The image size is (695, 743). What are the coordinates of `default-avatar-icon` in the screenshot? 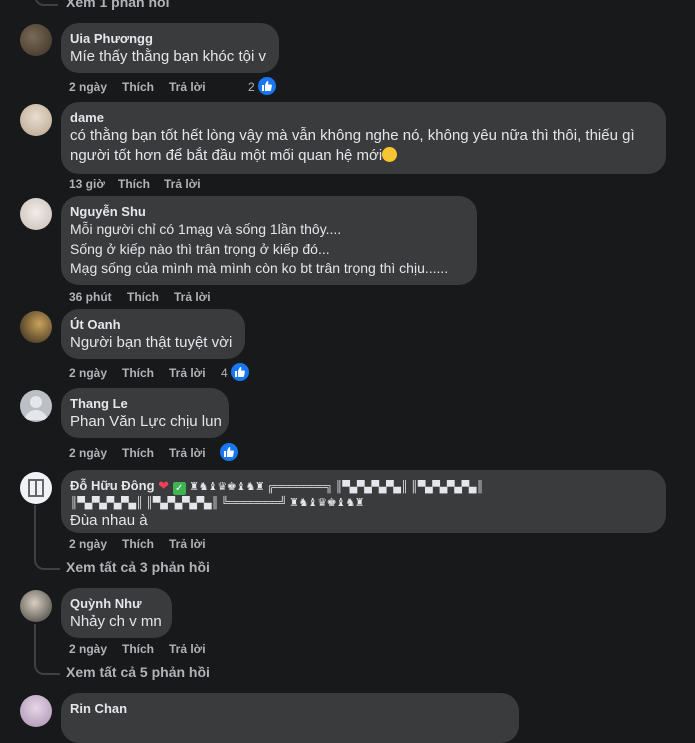 It's located at (36, 406).